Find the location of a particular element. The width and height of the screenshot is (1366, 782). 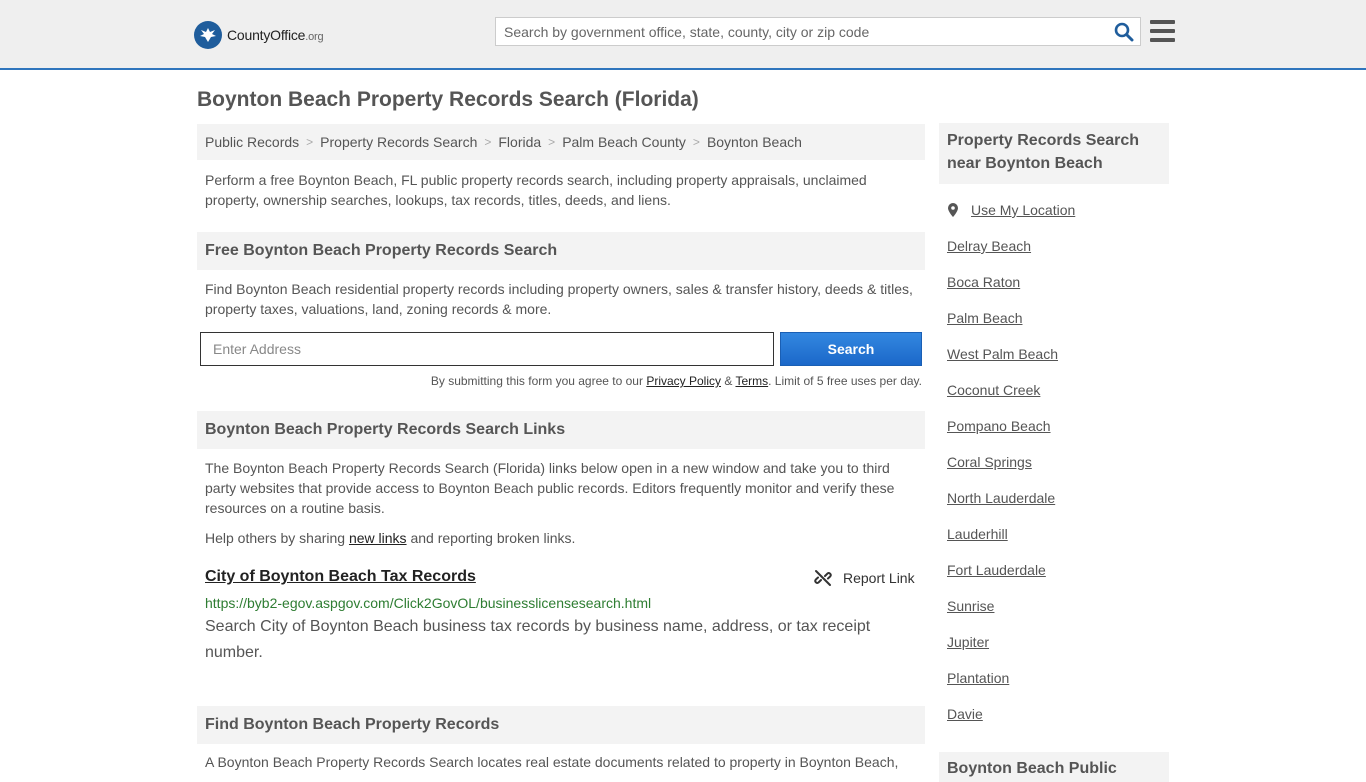

city-link-coconut-creek: Coconut Creek is located at coordinates (993, 389).